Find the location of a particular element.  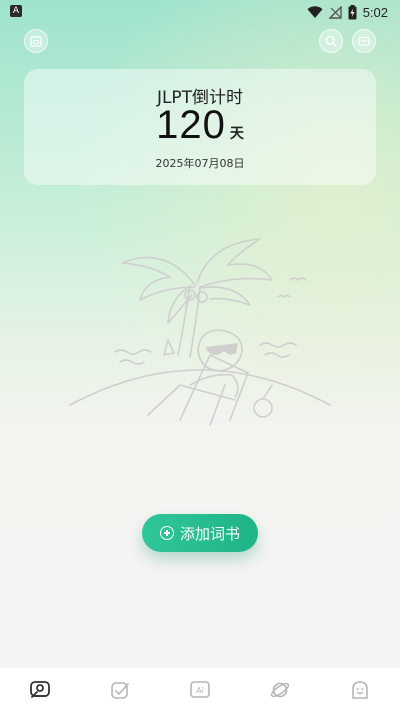

search-icon is located at coordinates (331, 41).